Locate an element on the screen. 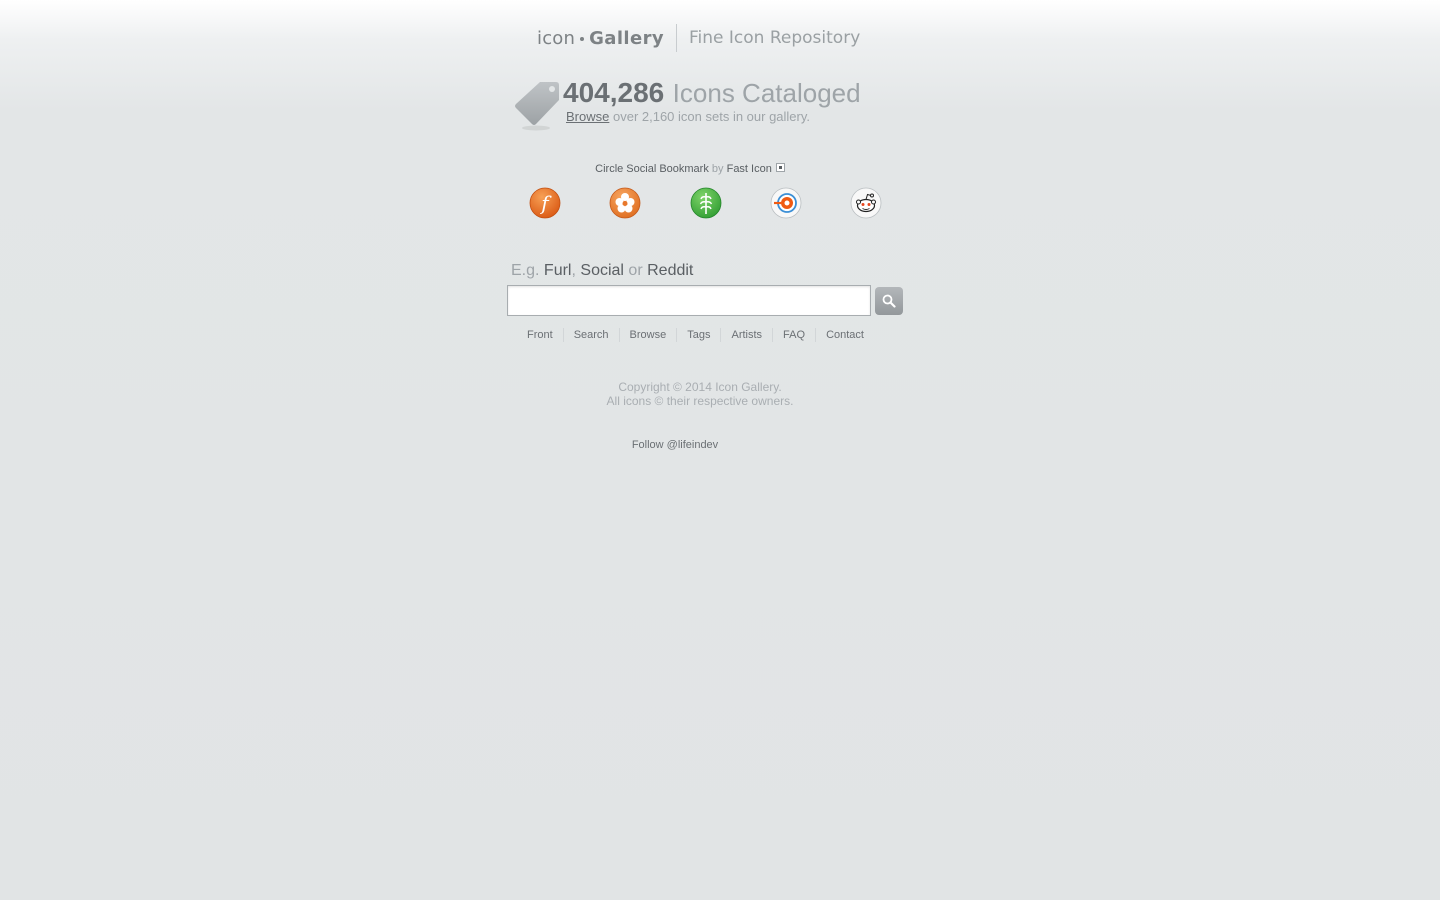 The height and width of the screenshot is (900, 1440). featured-set-caption: Circle Social Bookmark by Fast Icon is located at coordinates (690, 169).